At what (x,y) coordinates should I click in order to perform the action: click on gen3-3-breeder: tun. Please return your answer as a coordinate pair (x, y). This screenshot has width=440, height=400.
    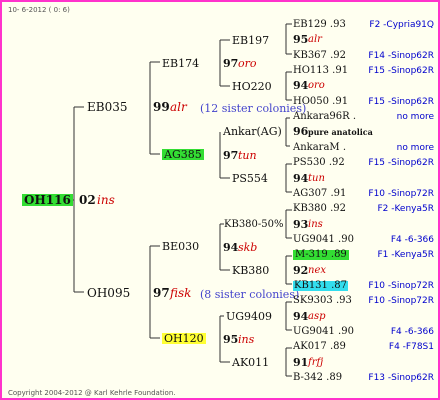
    Looking at the image, I should click on (247, 155).